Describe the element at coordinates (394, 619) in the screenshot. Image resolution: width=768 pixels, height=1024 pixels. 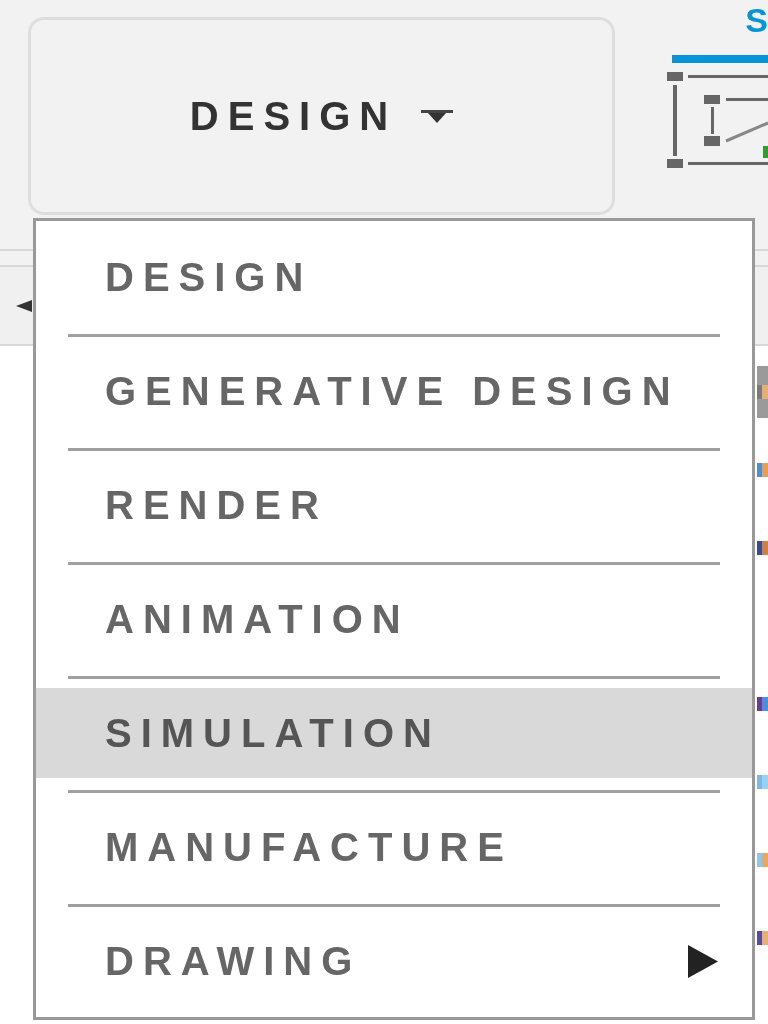
I see `menu-item: ANIMATION` at that location.